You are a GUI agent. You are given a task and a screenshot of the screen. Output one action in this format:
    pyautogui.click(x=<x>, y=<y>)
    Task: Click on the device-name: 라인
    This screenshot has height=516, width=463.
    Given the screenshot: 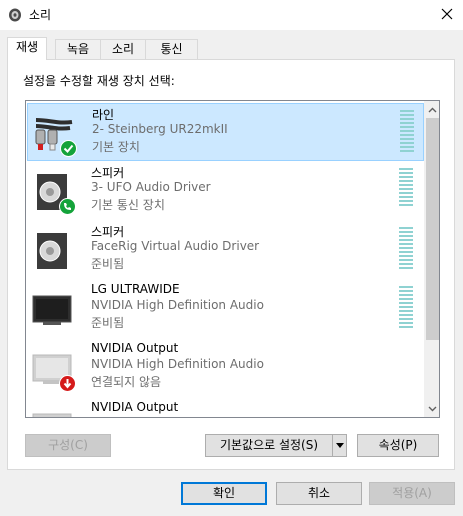 What is the action you would take?
    pyautogui.click(x=103, y=115)
    